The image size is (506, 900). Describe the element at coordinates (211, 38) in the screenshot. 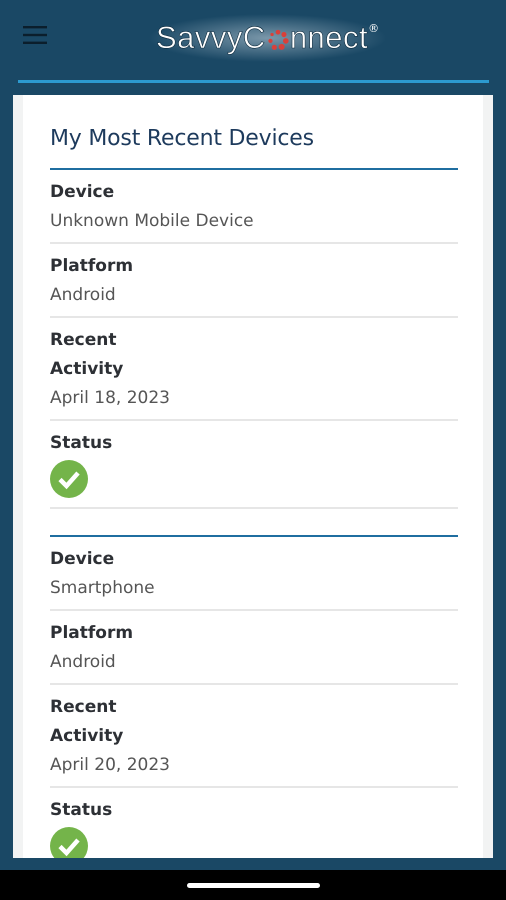

I see `logo-text: SavvyC` at that location.